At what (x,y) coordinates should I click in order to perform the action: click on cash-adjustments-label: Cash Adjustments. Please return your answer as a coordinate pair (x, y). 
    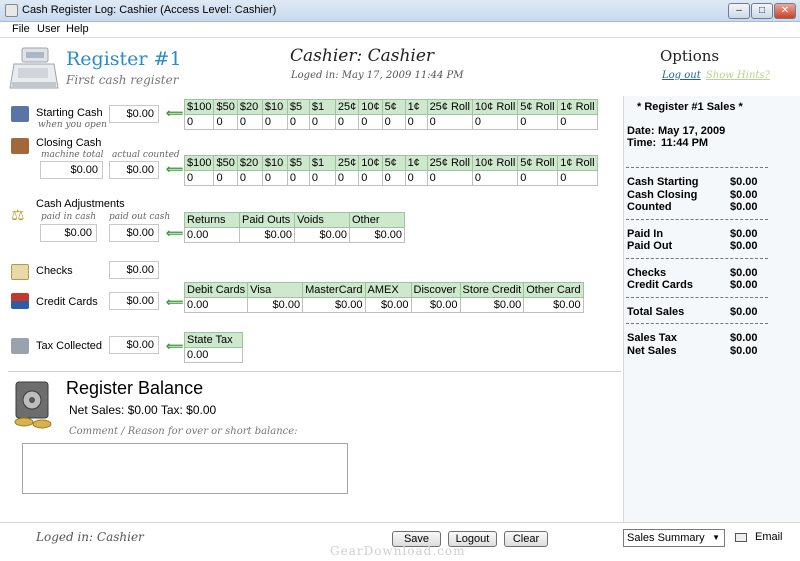
    Looking at the image, I should click on (80, 204).